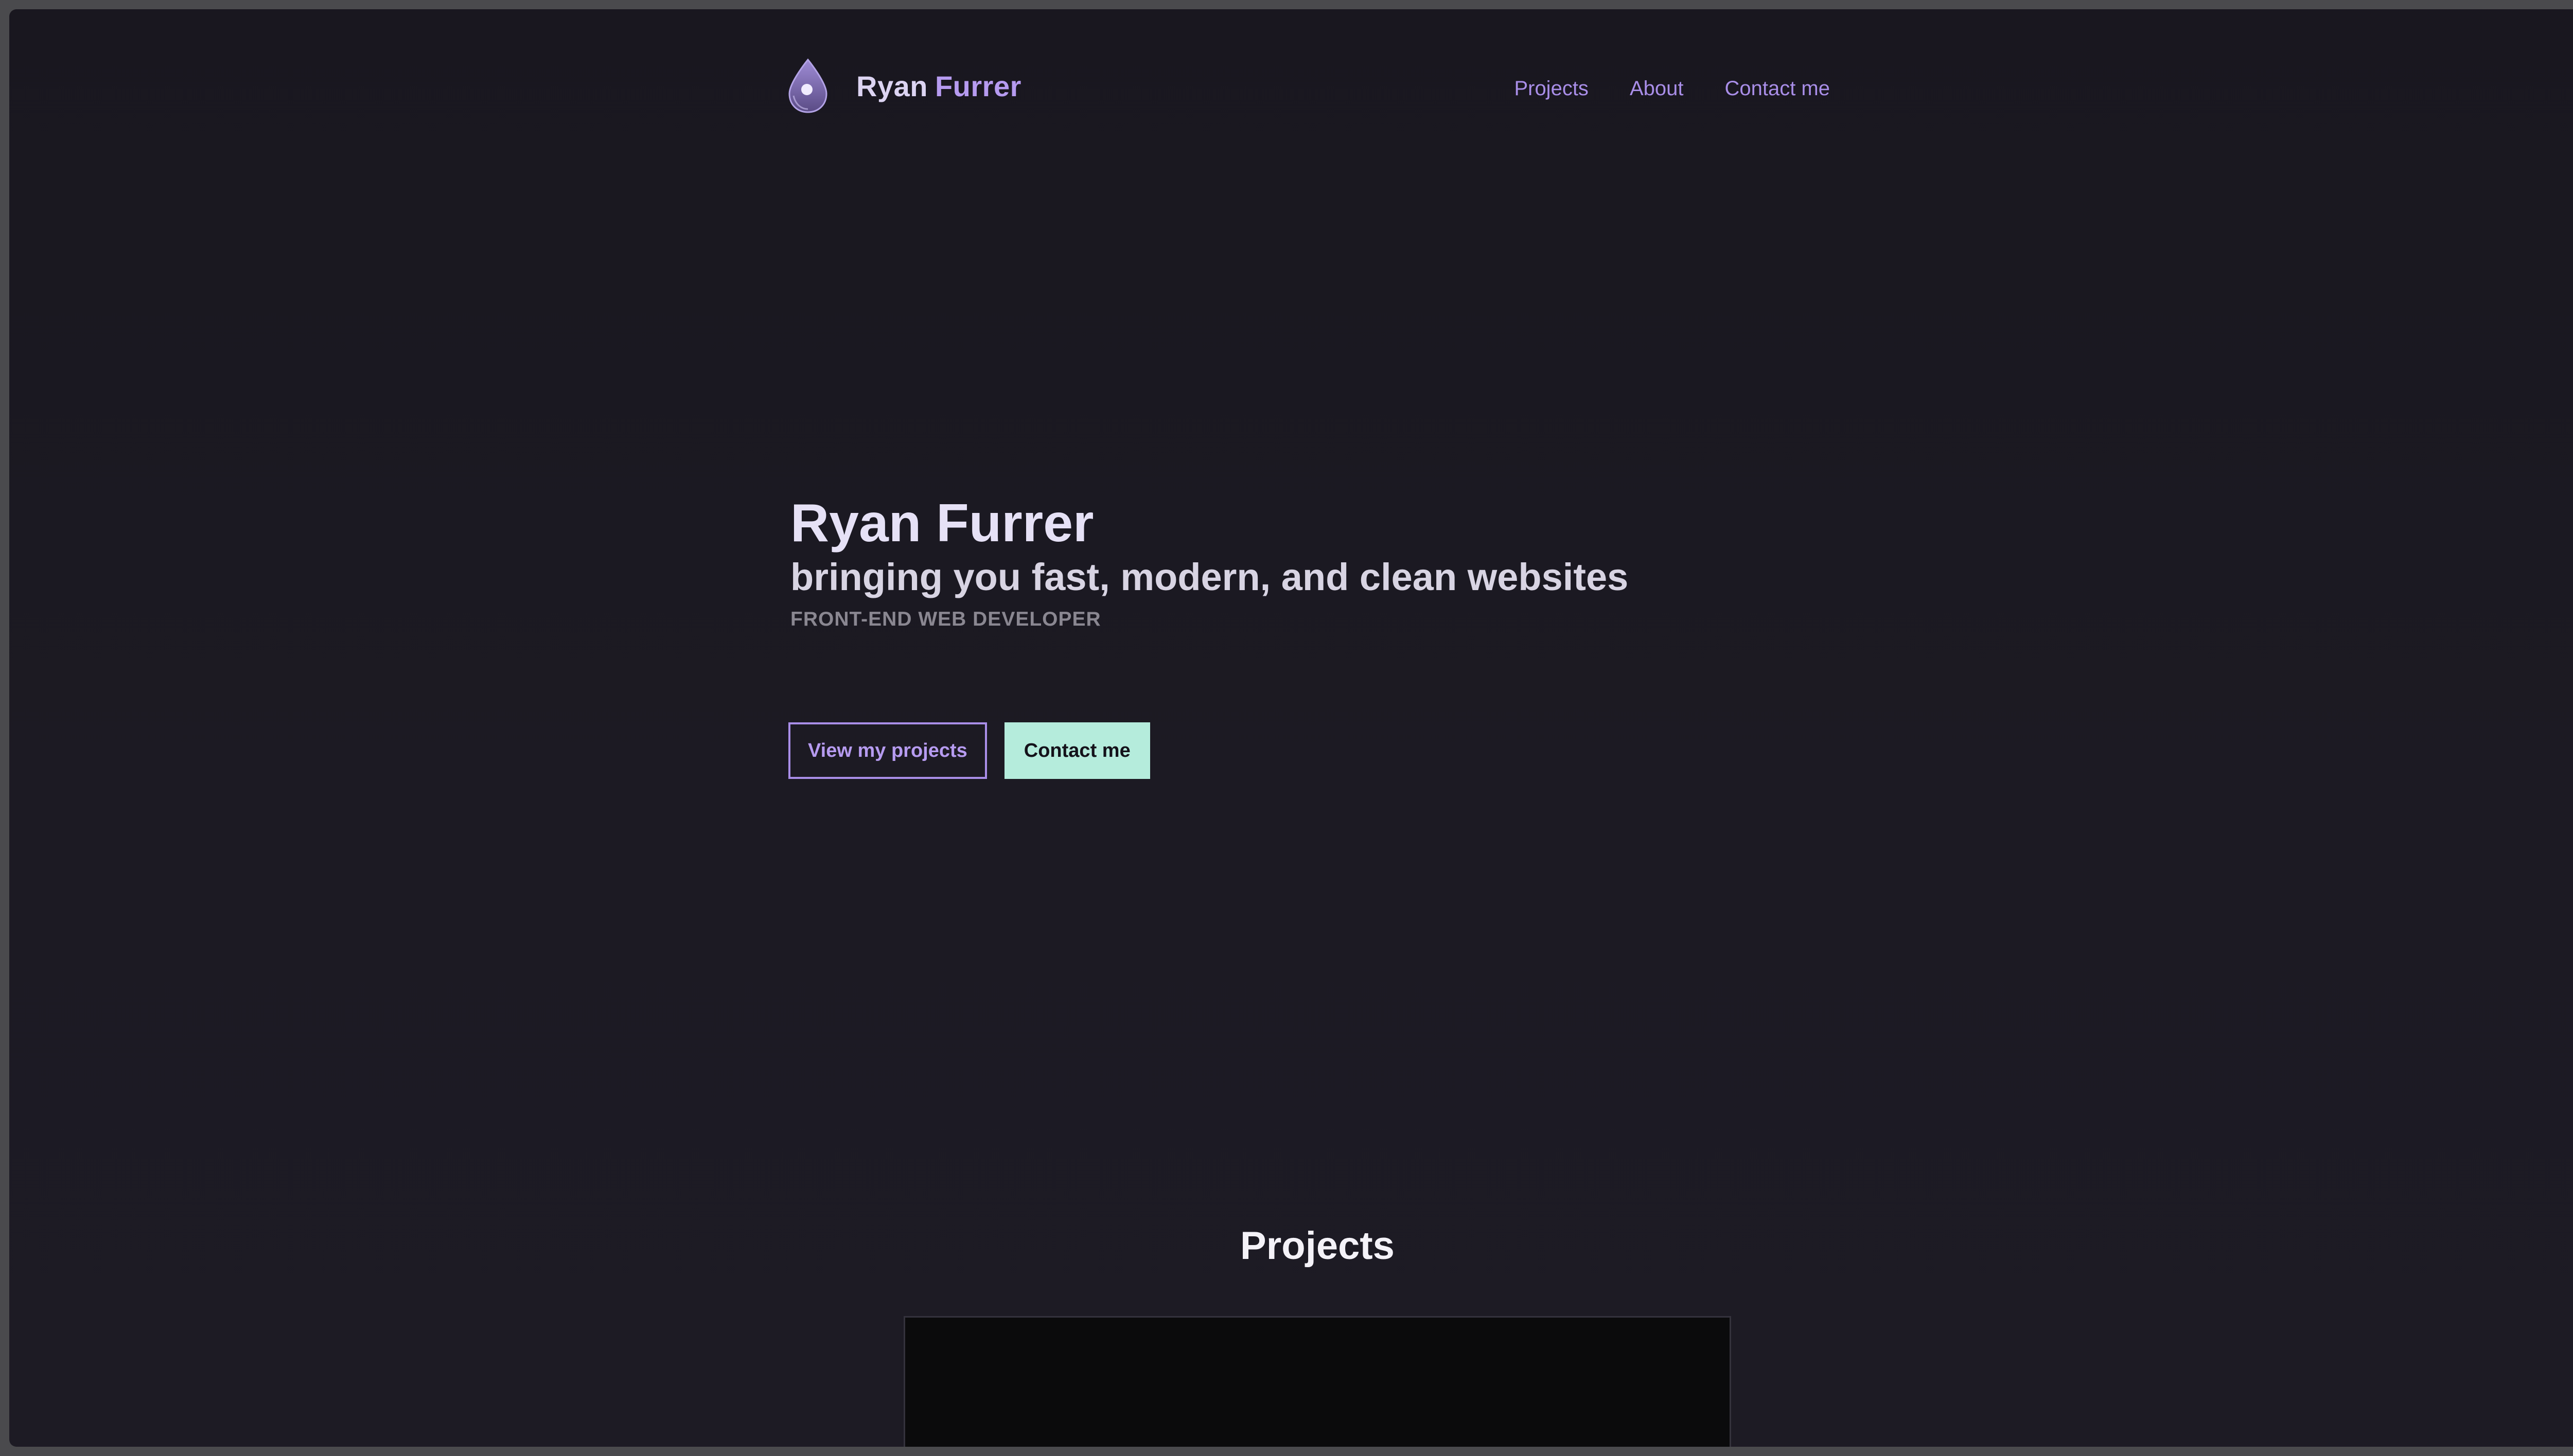  Describe the element at coordinates (1317, 1246) in the screenshot. I see `projects-heading: Projects` at that location.